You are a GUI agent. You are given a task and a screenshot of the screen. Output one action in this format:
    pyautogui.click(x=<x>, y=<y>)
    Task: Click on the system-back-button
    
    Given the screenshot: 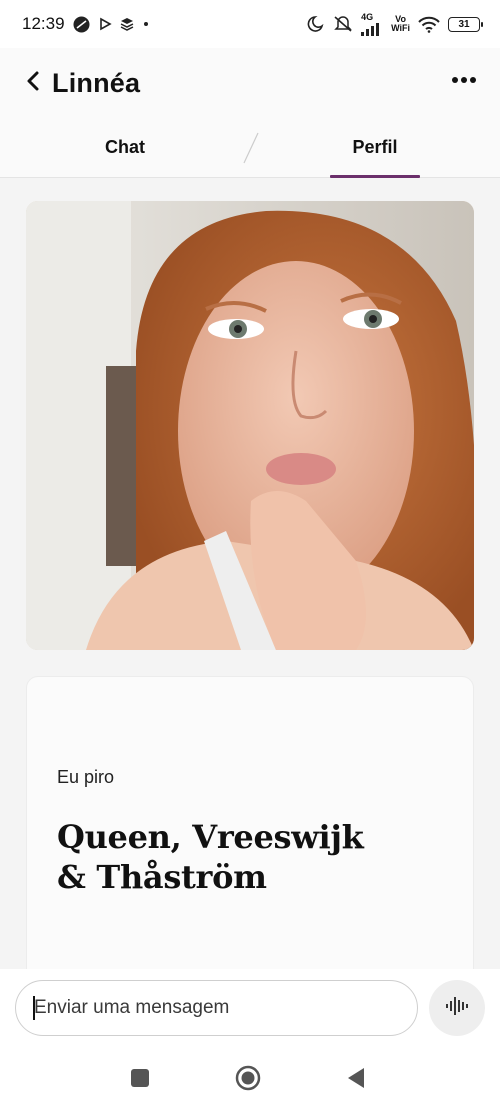 What is the action you would take?
    pyautogui.click(x=356, y=1080)
    